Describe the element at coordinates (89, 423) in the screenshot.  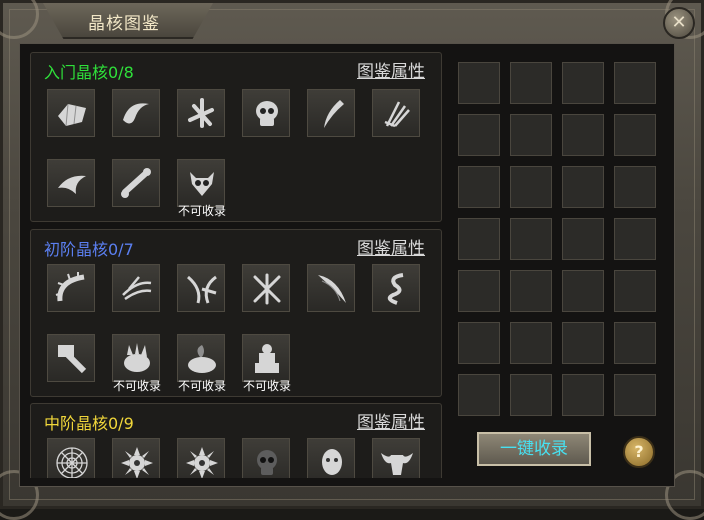
I see `section-title: 中阶晶核0/9` at that location.